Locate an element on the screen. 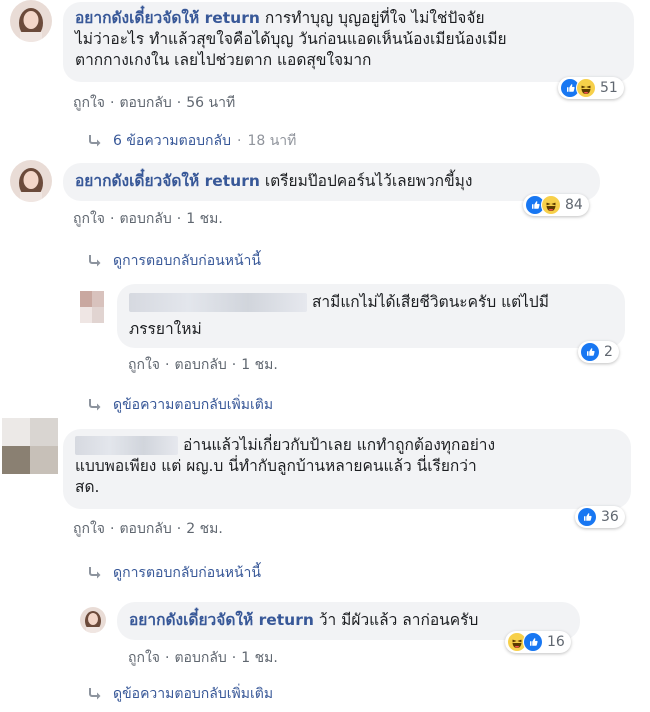  reaction-count: 2 is located at coordinates (608, 352).